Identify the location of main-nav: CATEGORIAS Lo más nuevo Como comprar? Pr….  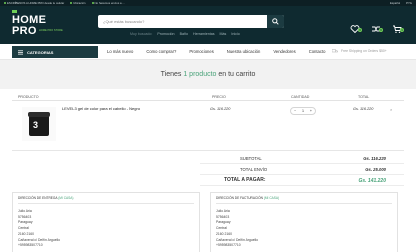
(208, 52).